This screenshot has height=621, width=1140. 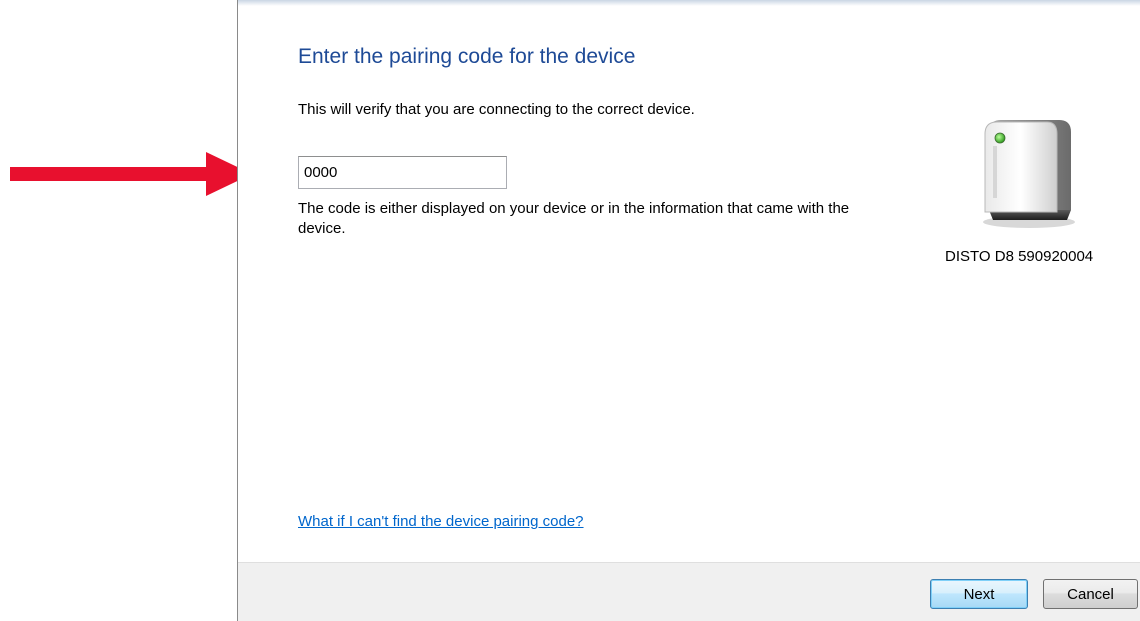 I want to click on cancel-button: Cancel, so click(x=1090, y=594).